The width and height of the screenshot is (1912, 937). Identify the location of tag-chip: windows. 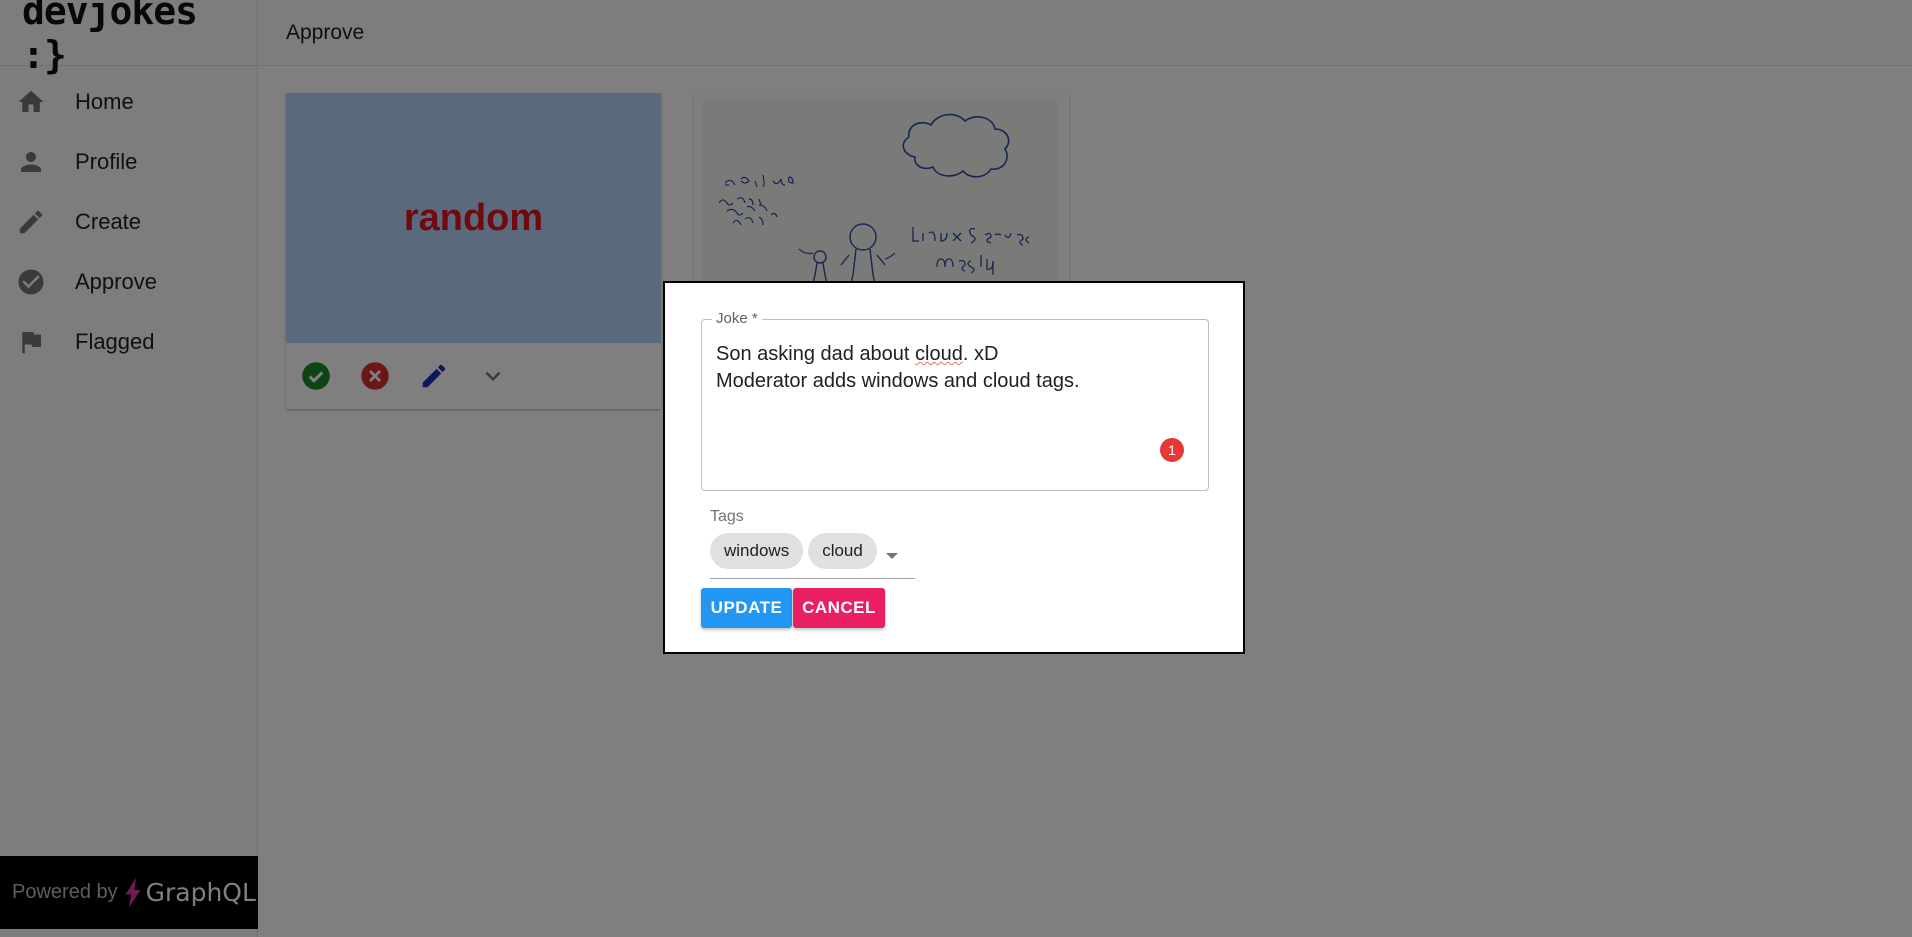
(757, 551).